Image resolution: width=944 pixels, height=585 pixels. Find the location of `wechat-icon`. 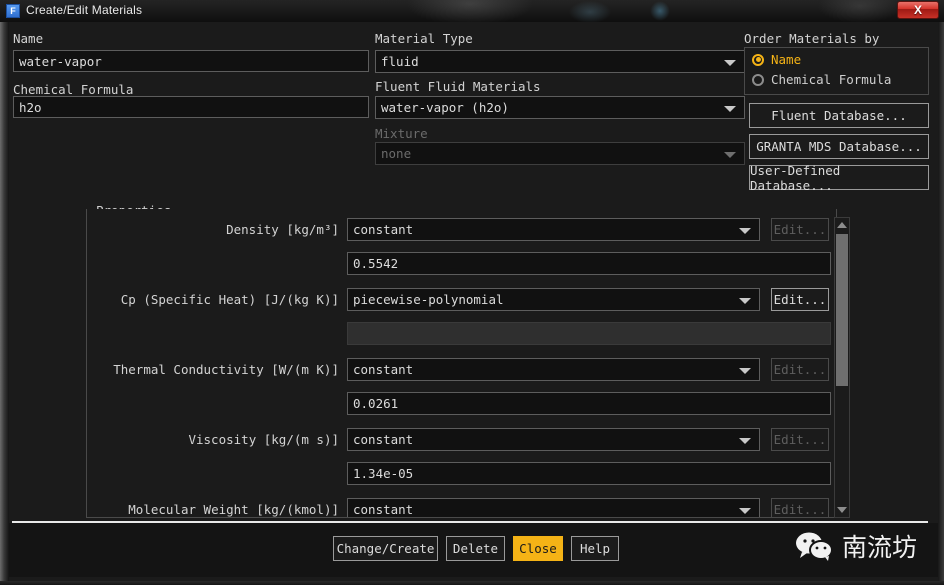

wechat-icon is located at coordinates (814, 546).